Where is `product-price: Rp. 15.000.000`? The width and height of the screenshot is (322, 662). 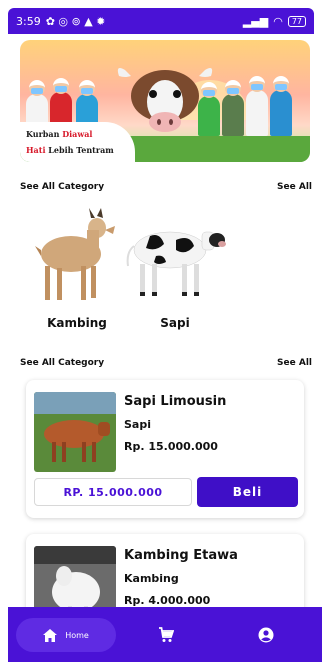 product-price: Rp. 15.000.000 is located at coordinates (171, 446).